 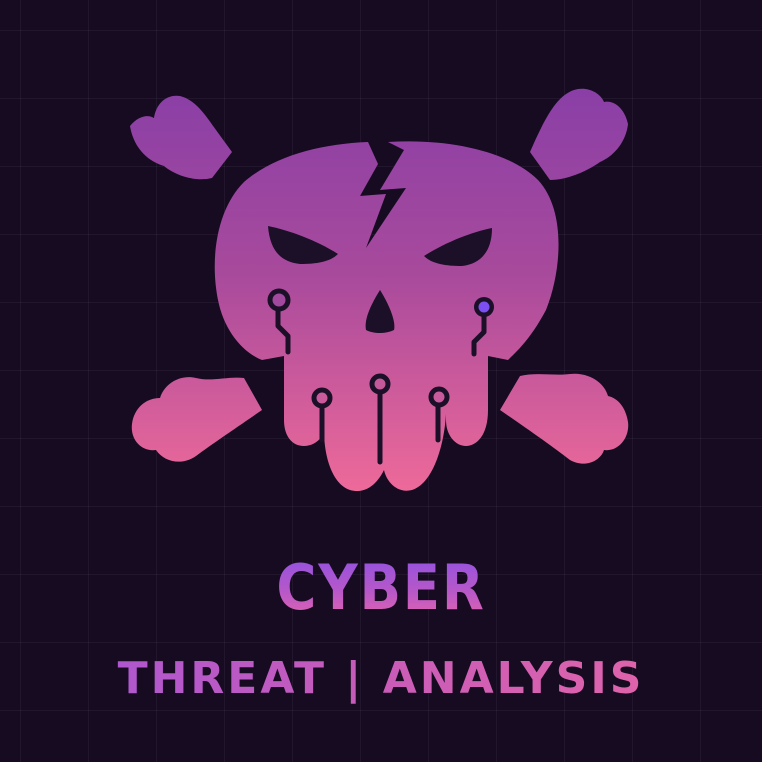 What do you see at coordinates (579, 134) in the screenshot?
I see `bone-end-top-right-icon` at bounding box center [579, 134].